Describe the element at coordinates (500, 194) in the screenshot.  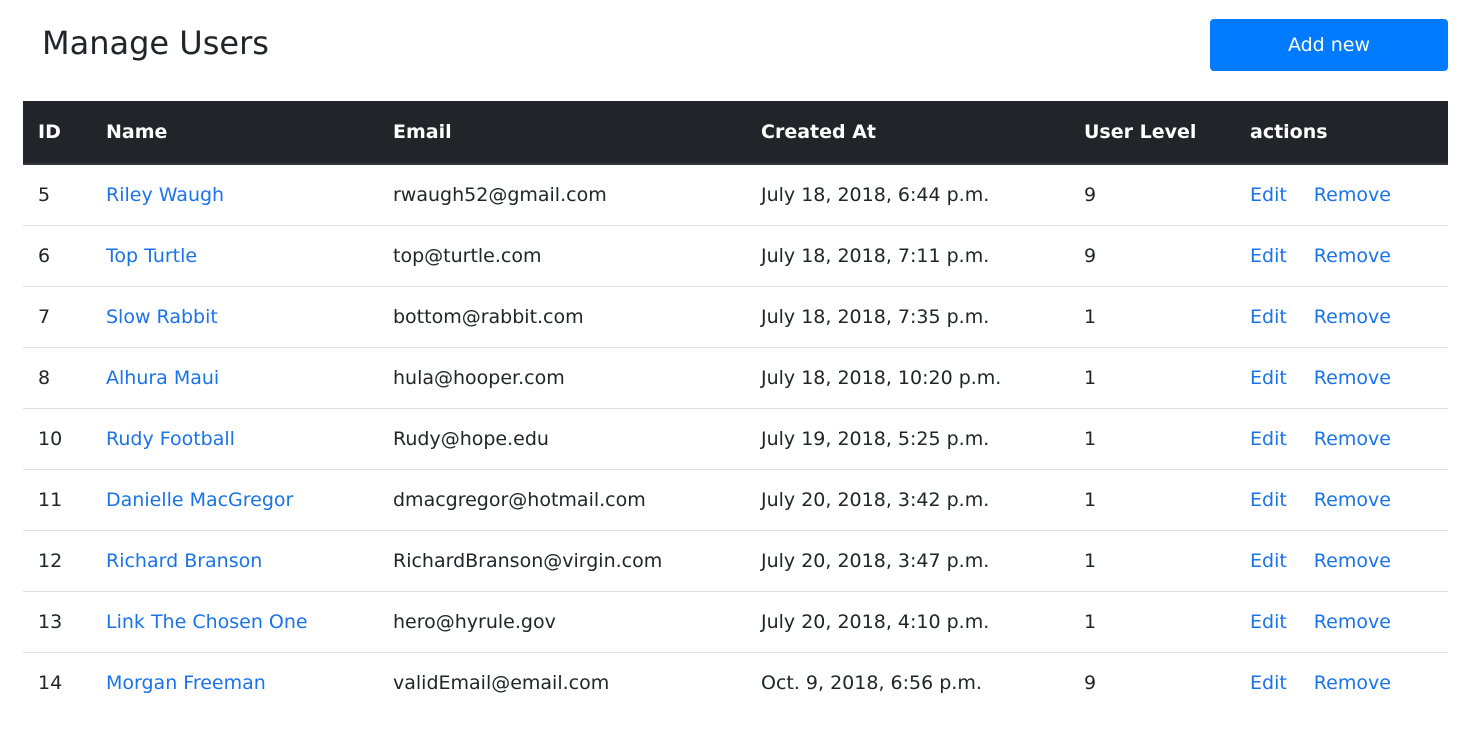
I see `user-email-cell: rwaugh52@gmail.com` at that location.